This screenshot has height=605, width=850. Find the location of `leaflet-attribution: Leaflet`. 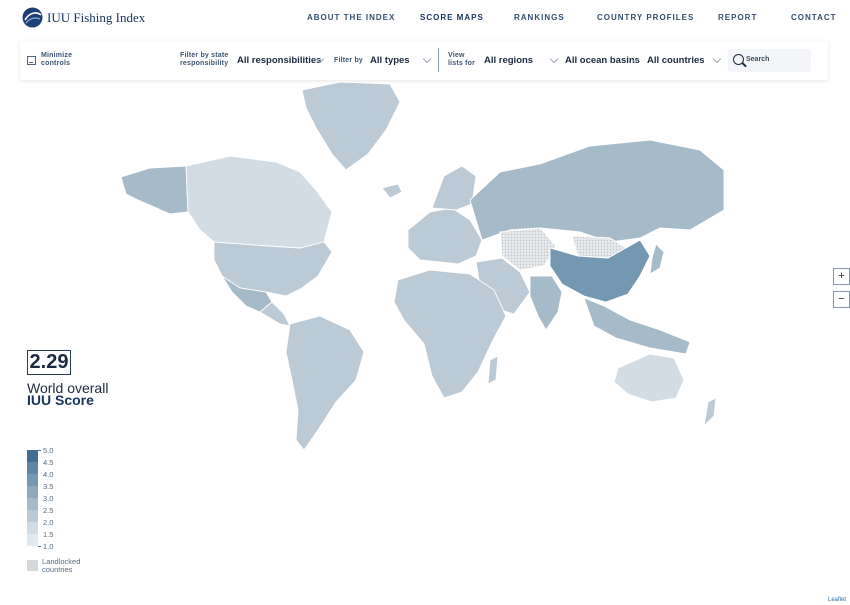

leaflet-attribution: Leaflet is located at coordinates (837, 600).